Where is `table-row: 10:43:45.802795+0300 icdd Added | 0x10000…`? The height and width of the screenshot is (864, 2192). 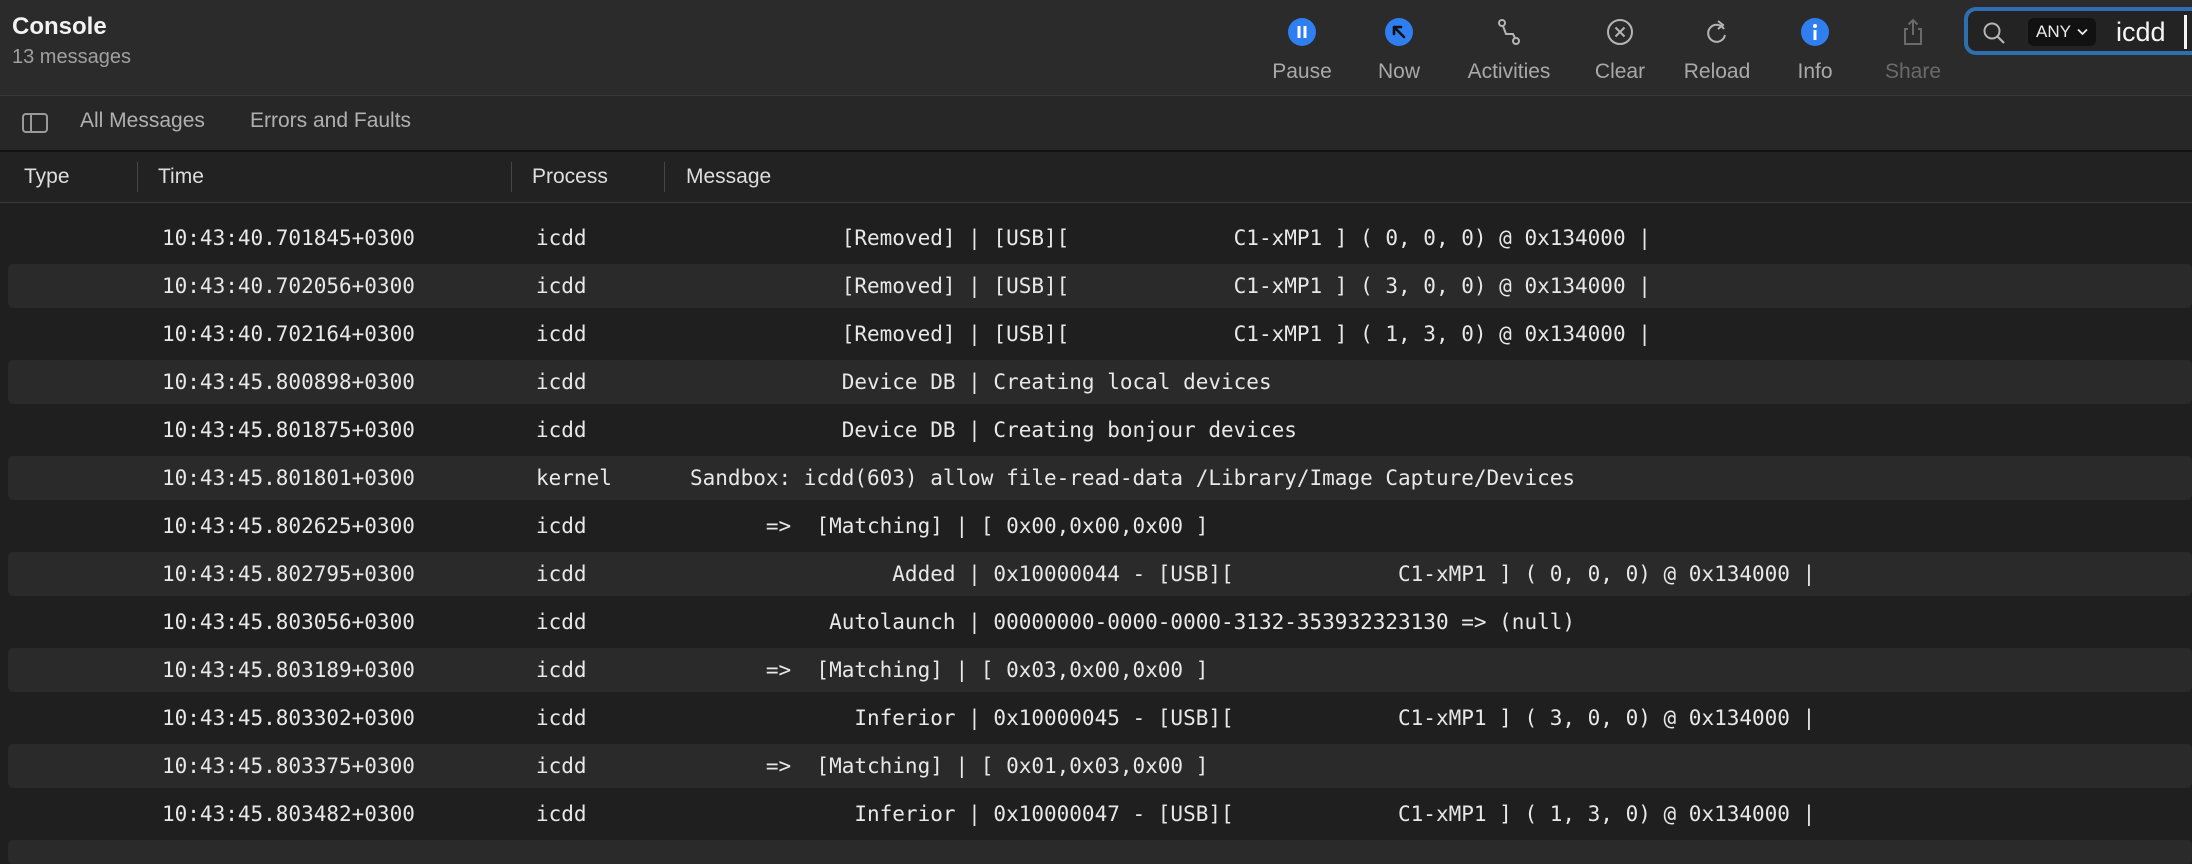 table-row: 10:43:45.802795+0300 icdd Added | 0x10000… is located at coordinates (1100, 574).